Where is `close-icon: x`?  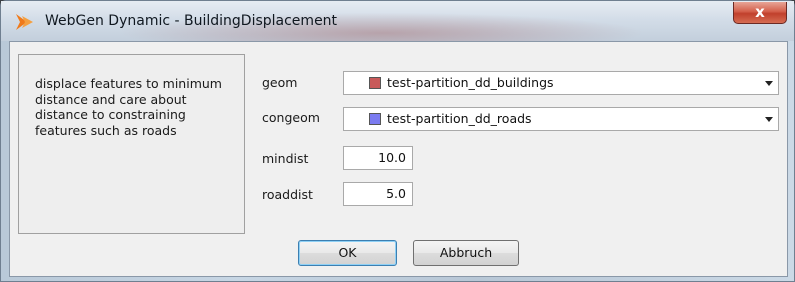
close-icon: x is located at coordinates (760, 12).